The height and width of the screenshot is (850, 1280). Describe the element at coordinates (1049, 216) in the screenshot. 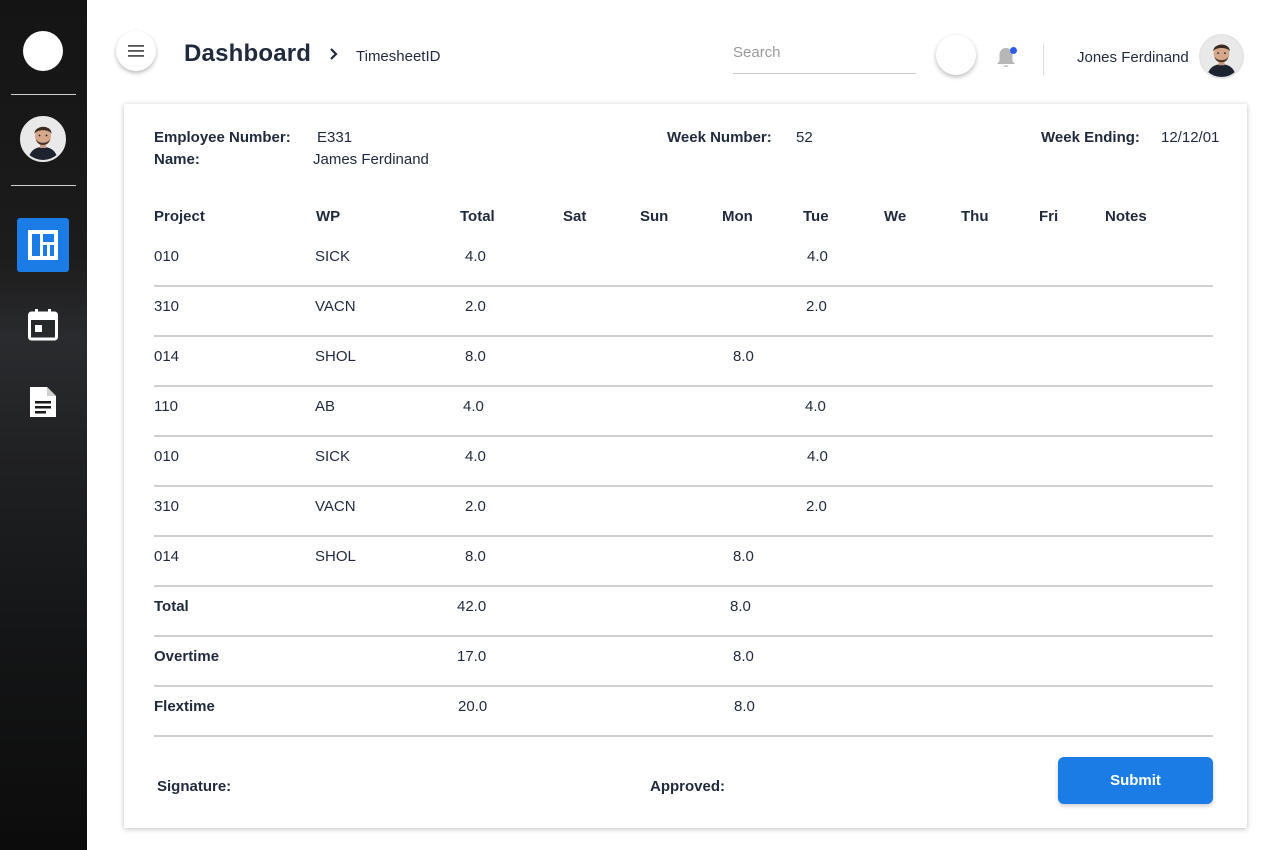

I see `column-header-fri: Fri` at that location.